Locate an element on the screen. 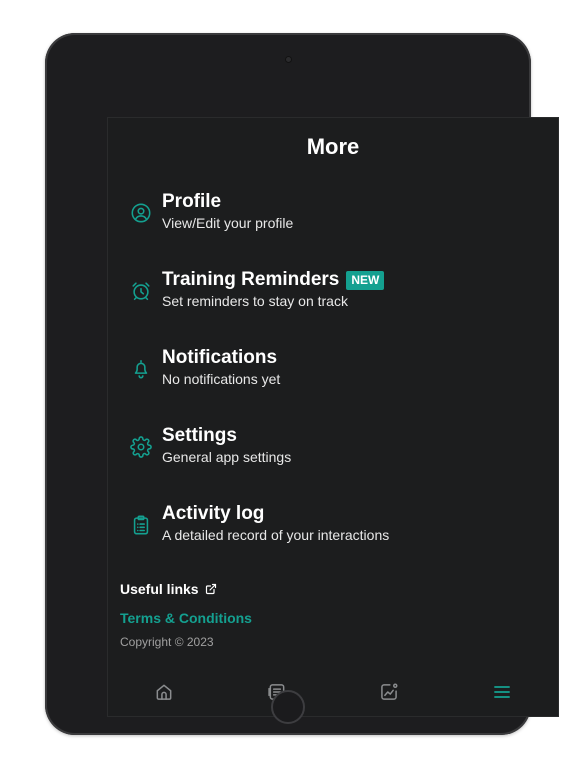  bell-icon is located at coordinates (141, 369).